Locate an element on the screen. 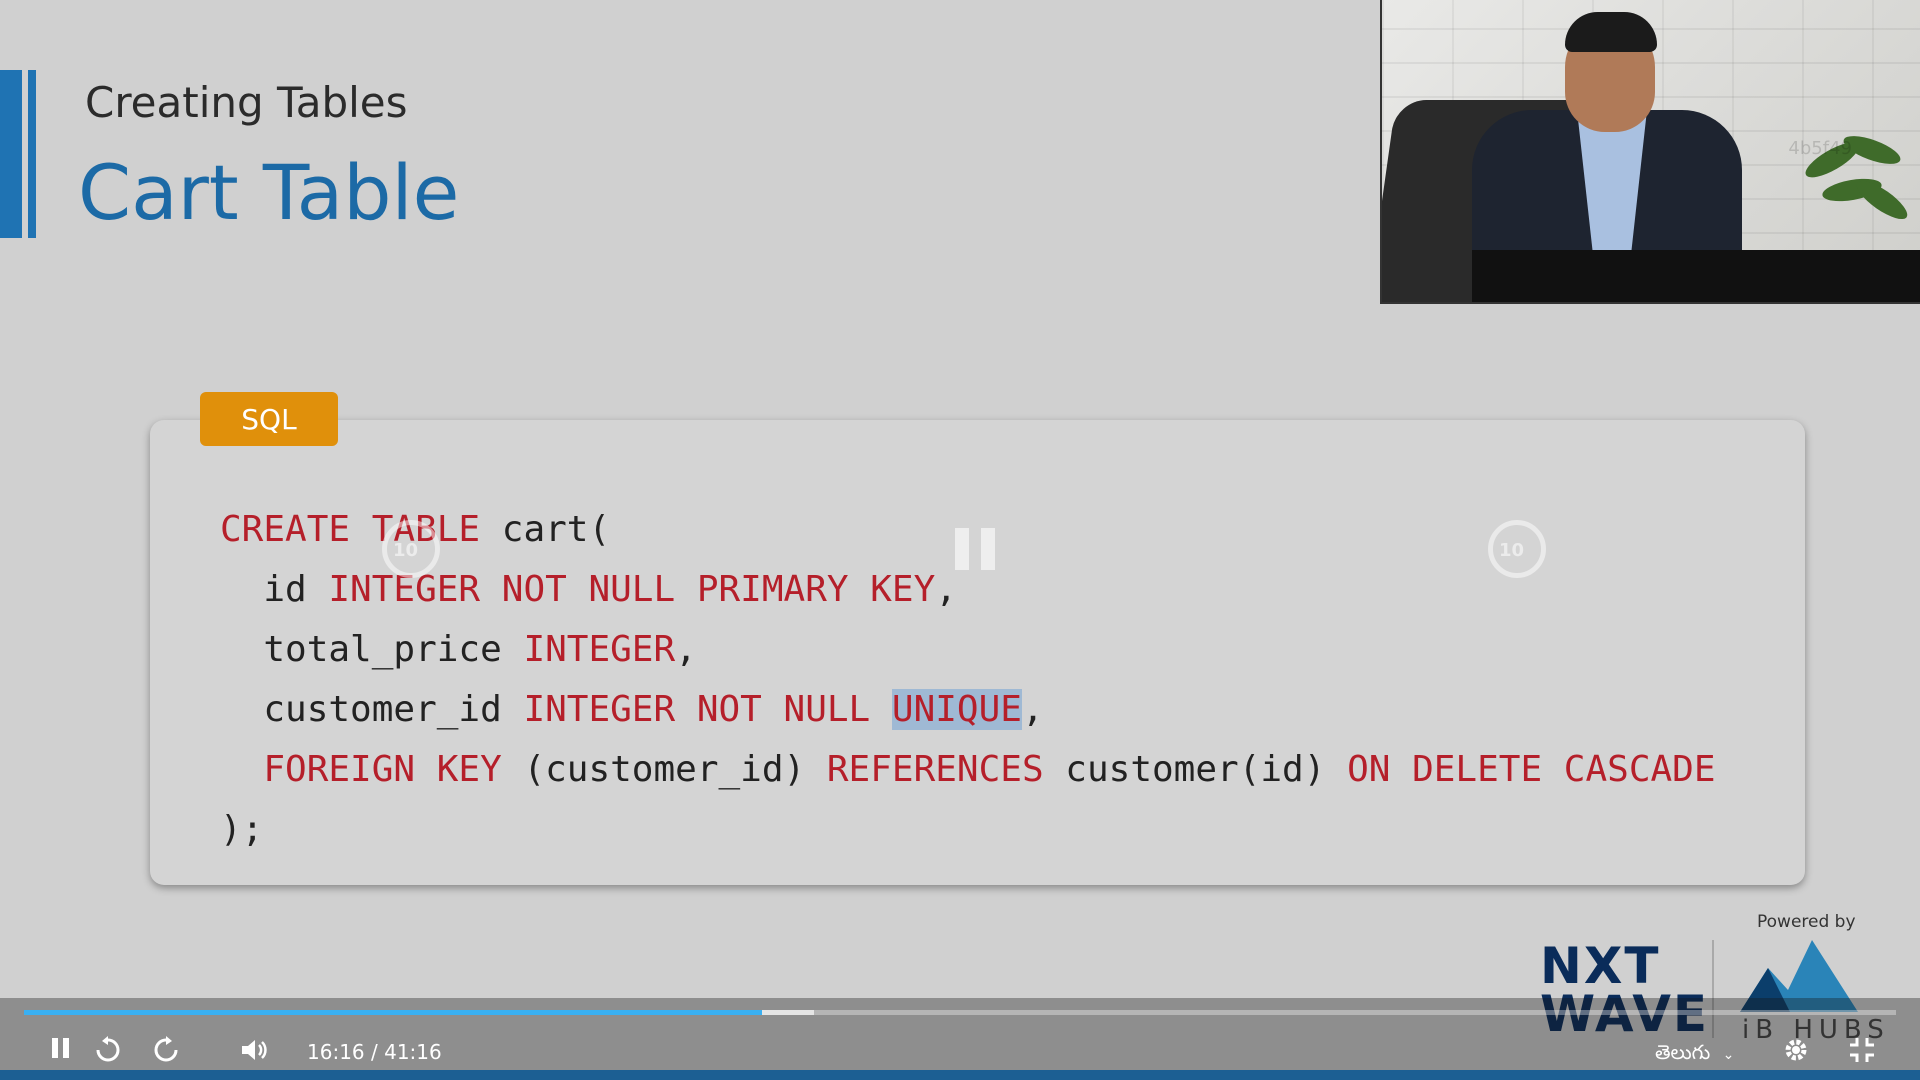 The width and height of the screenshot is (1920, 1080). sql-text: id is located at coordinates (274, 589).